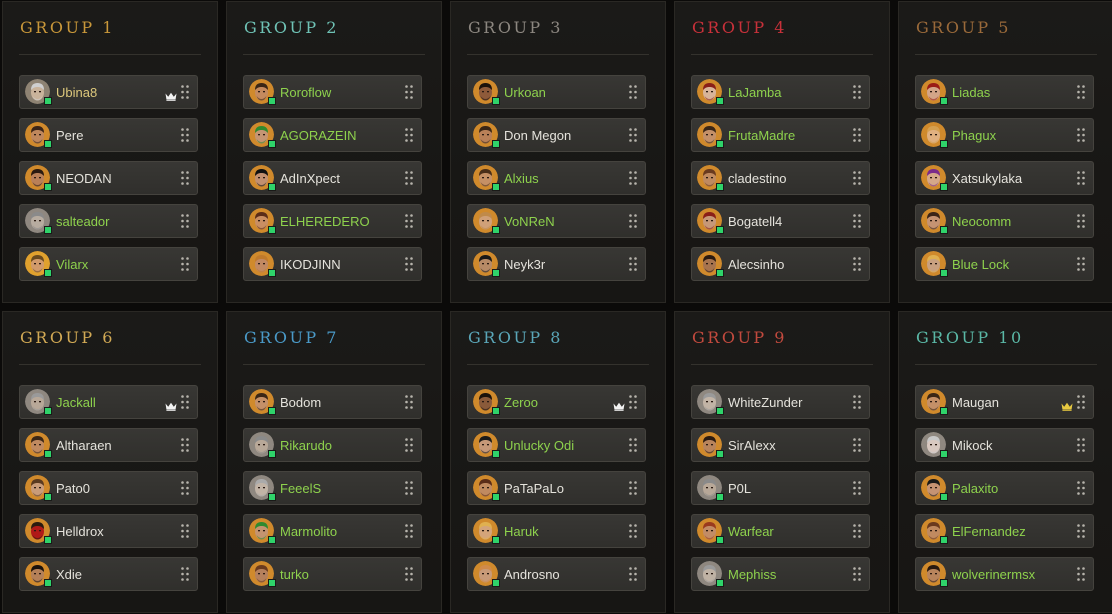 Image resolution: width=1112 pixels, height=614 pixels. What do you see at coordinates (1004, 574) in the screenshot?
I see `player-card: wolverinermsx` at bounding box center [1004, 574].